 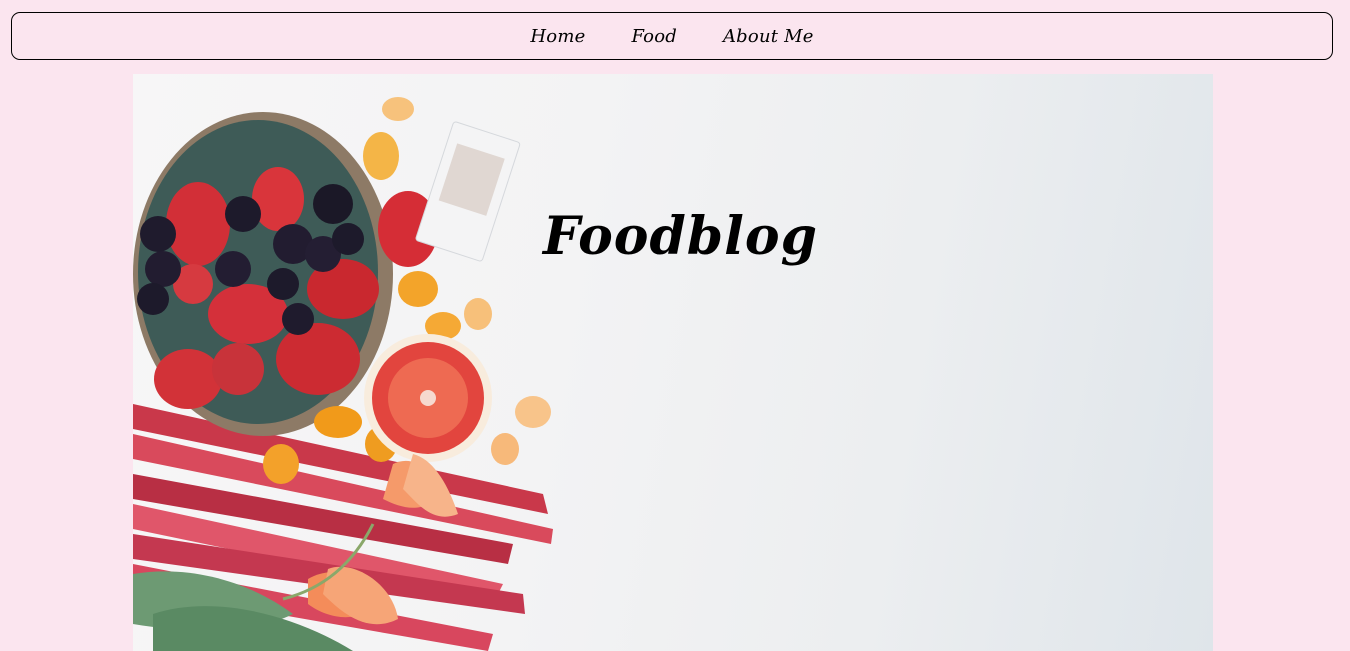 I want to click on nav-link-about-me: About Me, so click(x=768, y=36).